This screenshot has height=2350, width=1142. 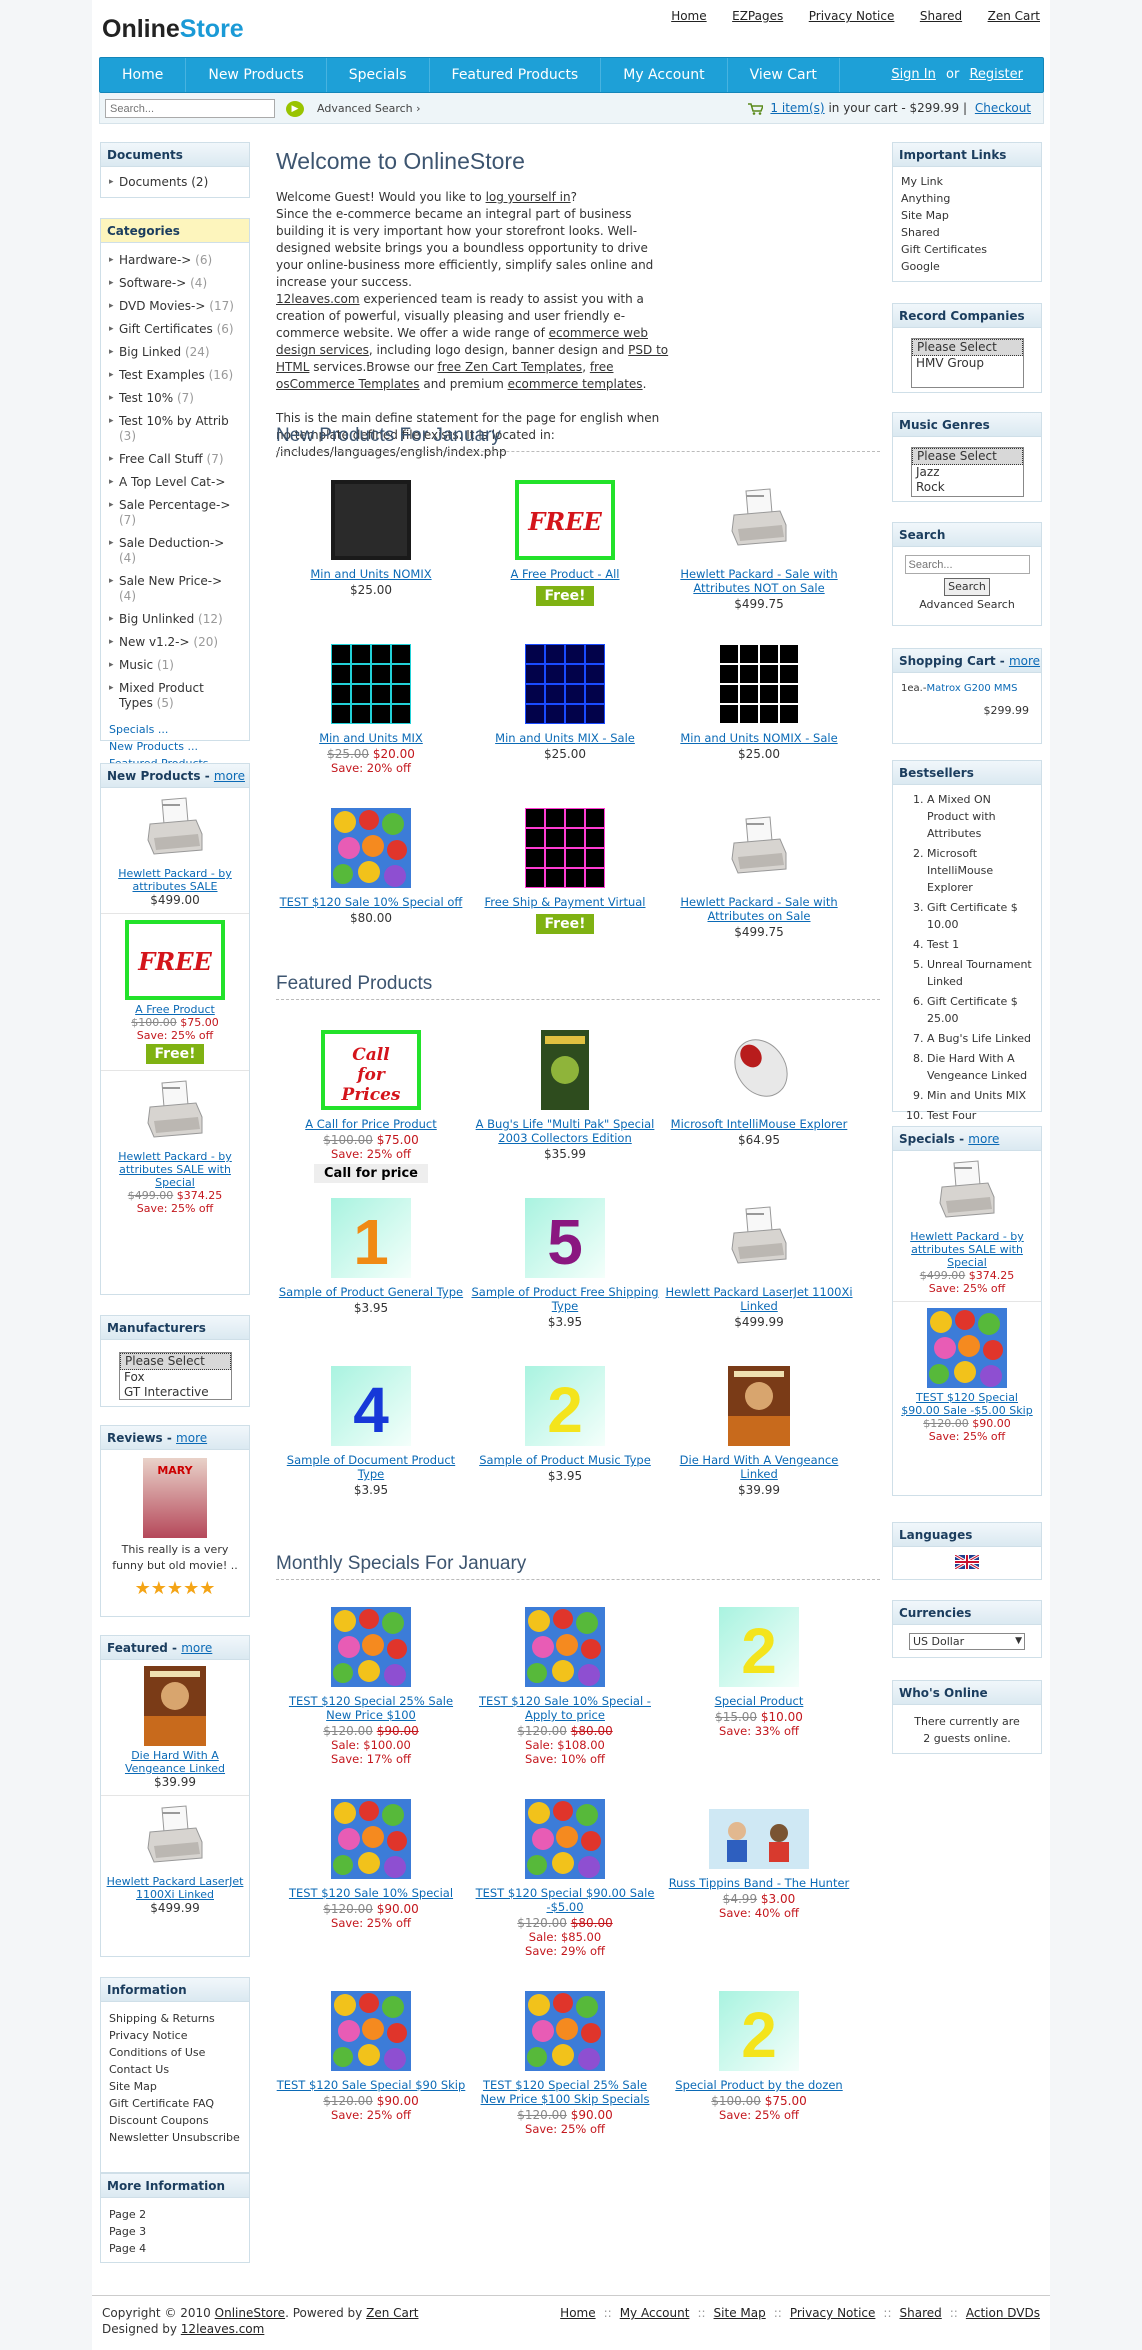 I want to click on footer-link: Home, so click(x=577, y=2313).